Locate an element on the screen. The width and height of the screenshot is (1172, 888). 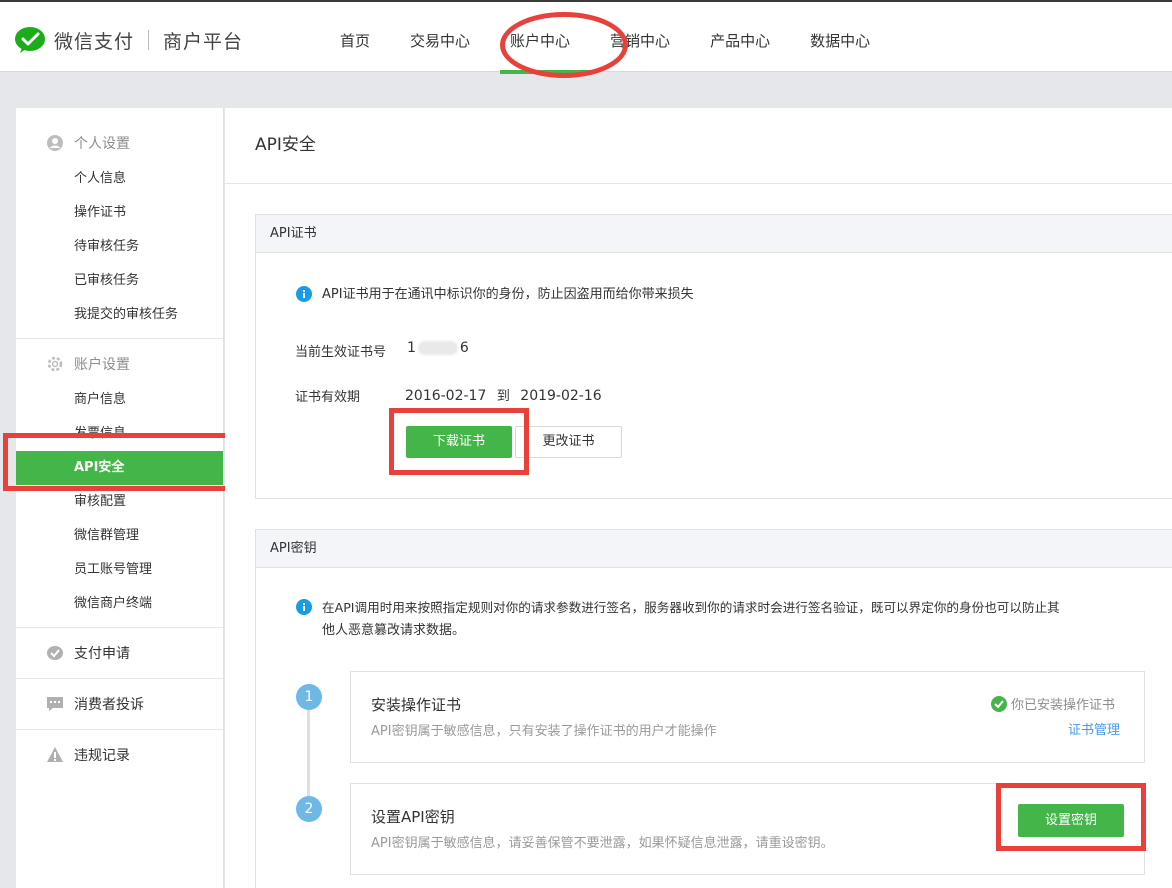
change-cert-button: 更改证书 is located at coordinates (568, 442).